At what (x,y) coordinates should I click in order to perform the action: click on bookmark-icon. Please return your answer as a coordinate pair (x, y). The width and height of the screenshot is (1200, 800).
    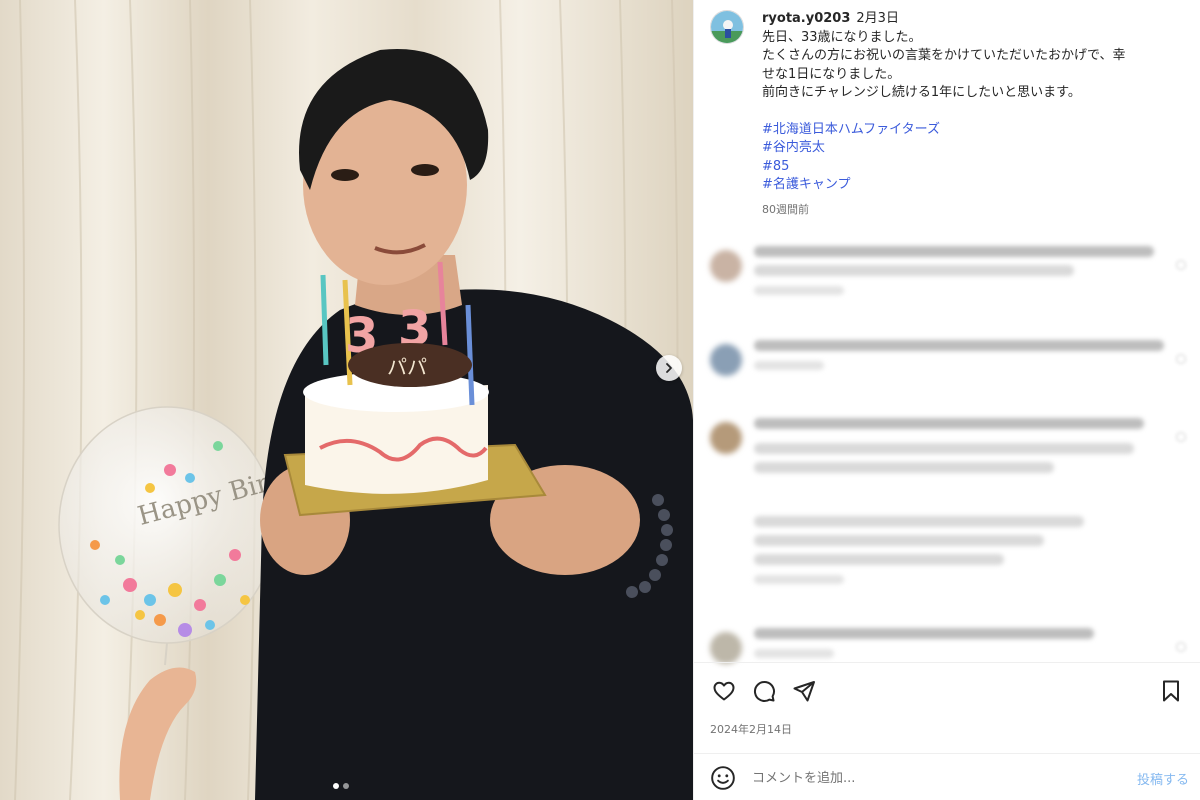
    Looking at the image, I should click on (1171, 691).